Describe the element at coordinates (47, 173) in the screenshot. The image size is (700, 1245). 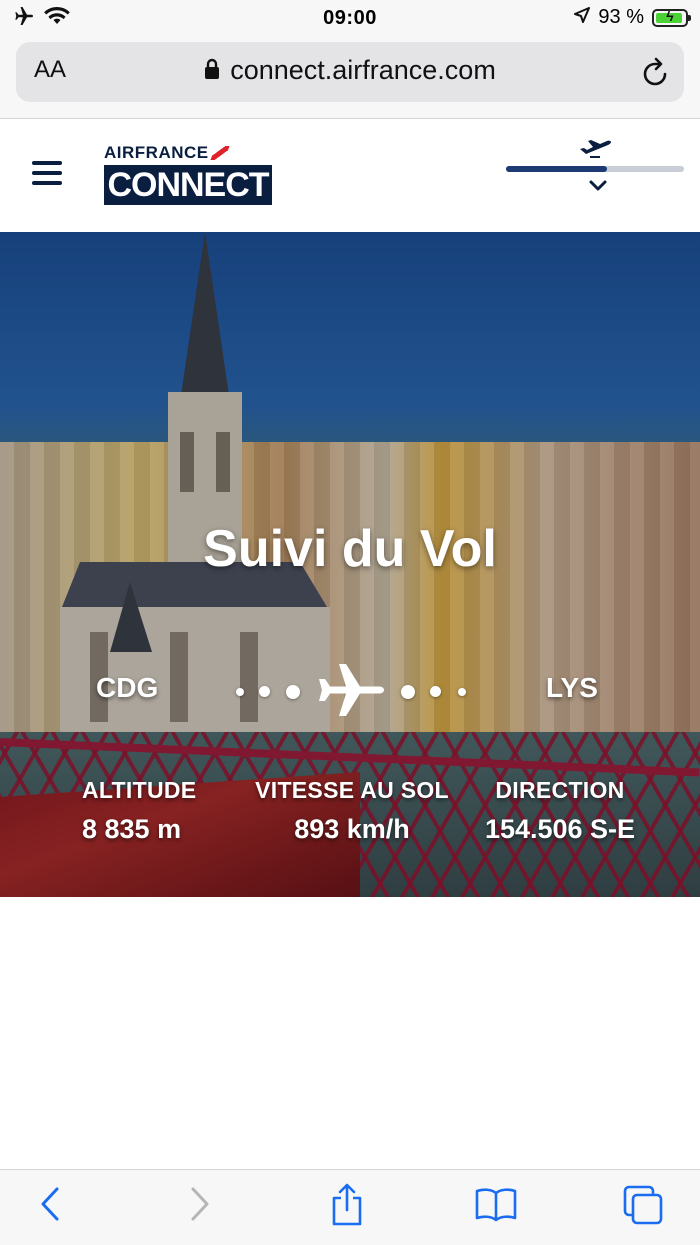
I see `menu-icon` at that location.